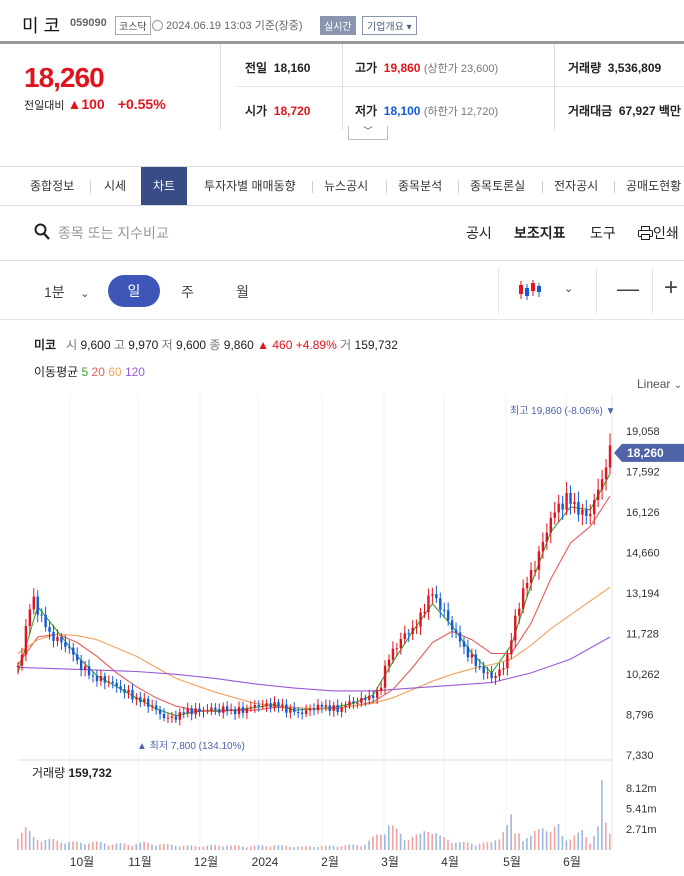  Describe the element at coordinates (250, 186) in the screenshot. I see `tab-investor-trading: 투자자별 매매동향` at that location.